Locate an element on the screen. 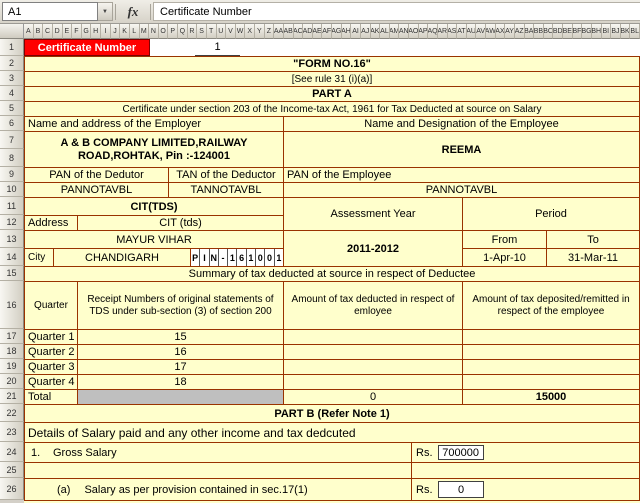 This screenshot has width=640, height=503. cell-receipt-number-2: 16 is located at coordinates (181, 352).